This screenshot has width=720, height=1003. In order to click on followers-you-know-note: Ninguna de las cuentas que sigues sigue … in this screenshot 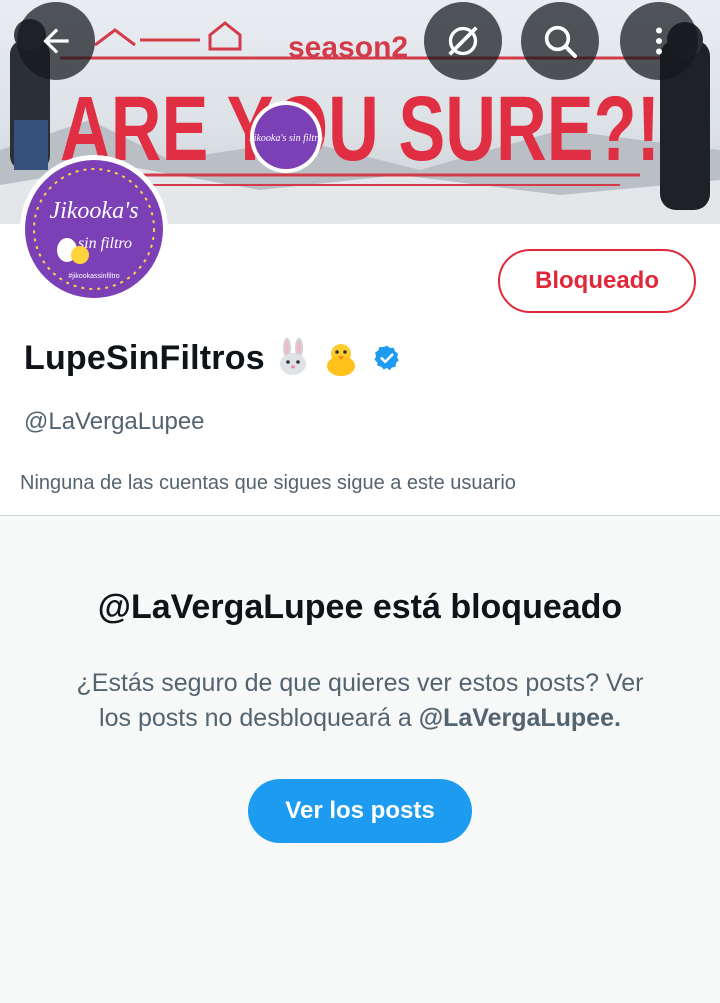, I will do `click(268, 483)`.